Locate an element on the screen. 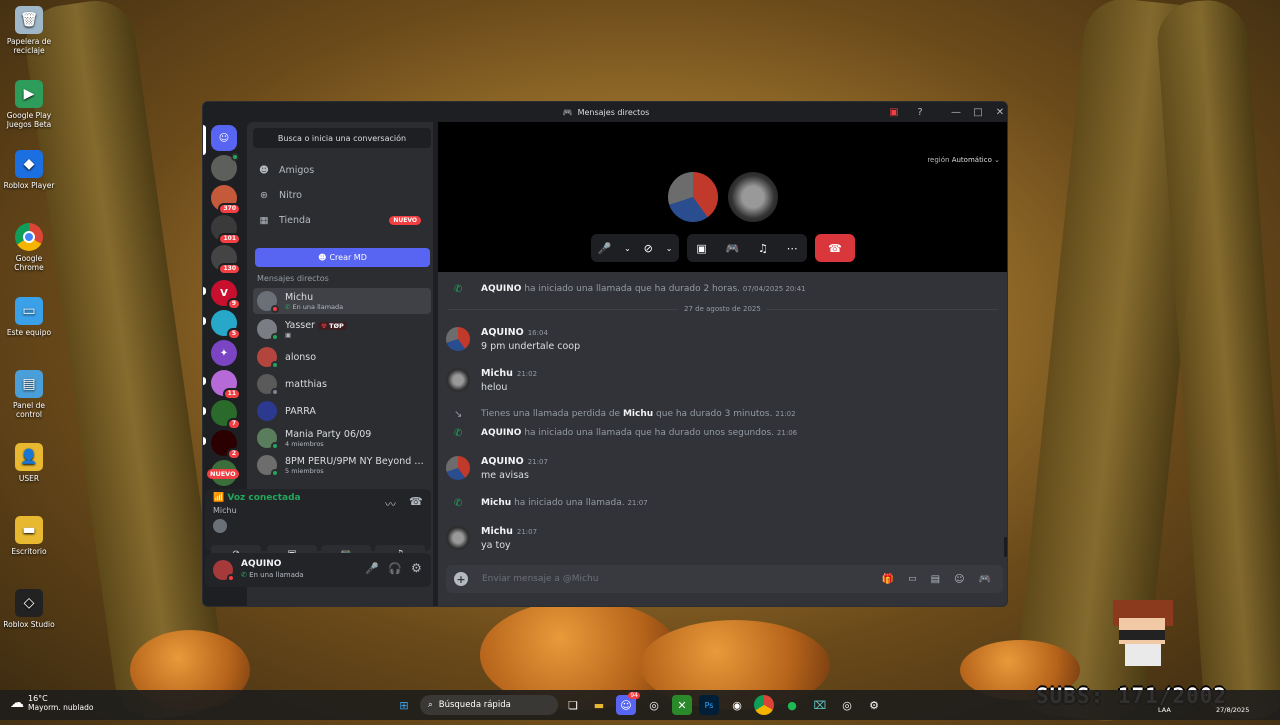  hang-up-icon: ☎ is located at coordinates (835, 248).